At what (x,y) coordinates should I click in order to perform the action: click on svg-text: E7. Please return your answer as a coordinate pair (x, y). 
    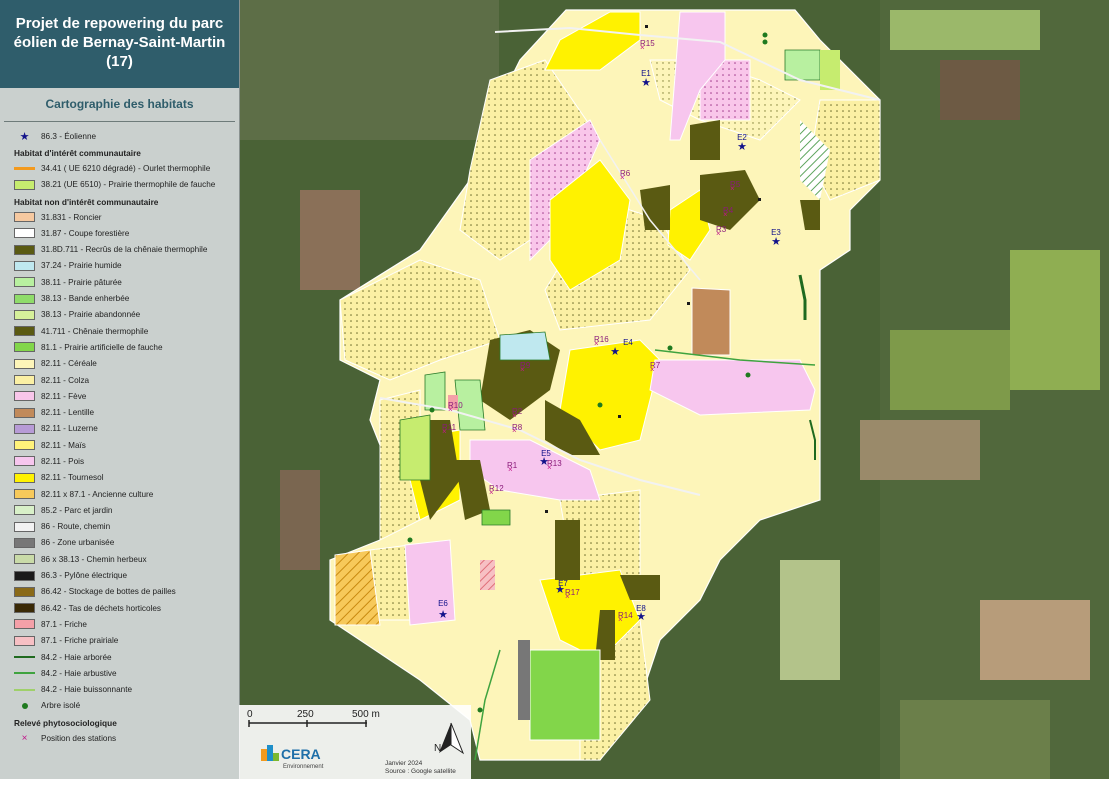
    Looking at the image, I should click on (563, 583).